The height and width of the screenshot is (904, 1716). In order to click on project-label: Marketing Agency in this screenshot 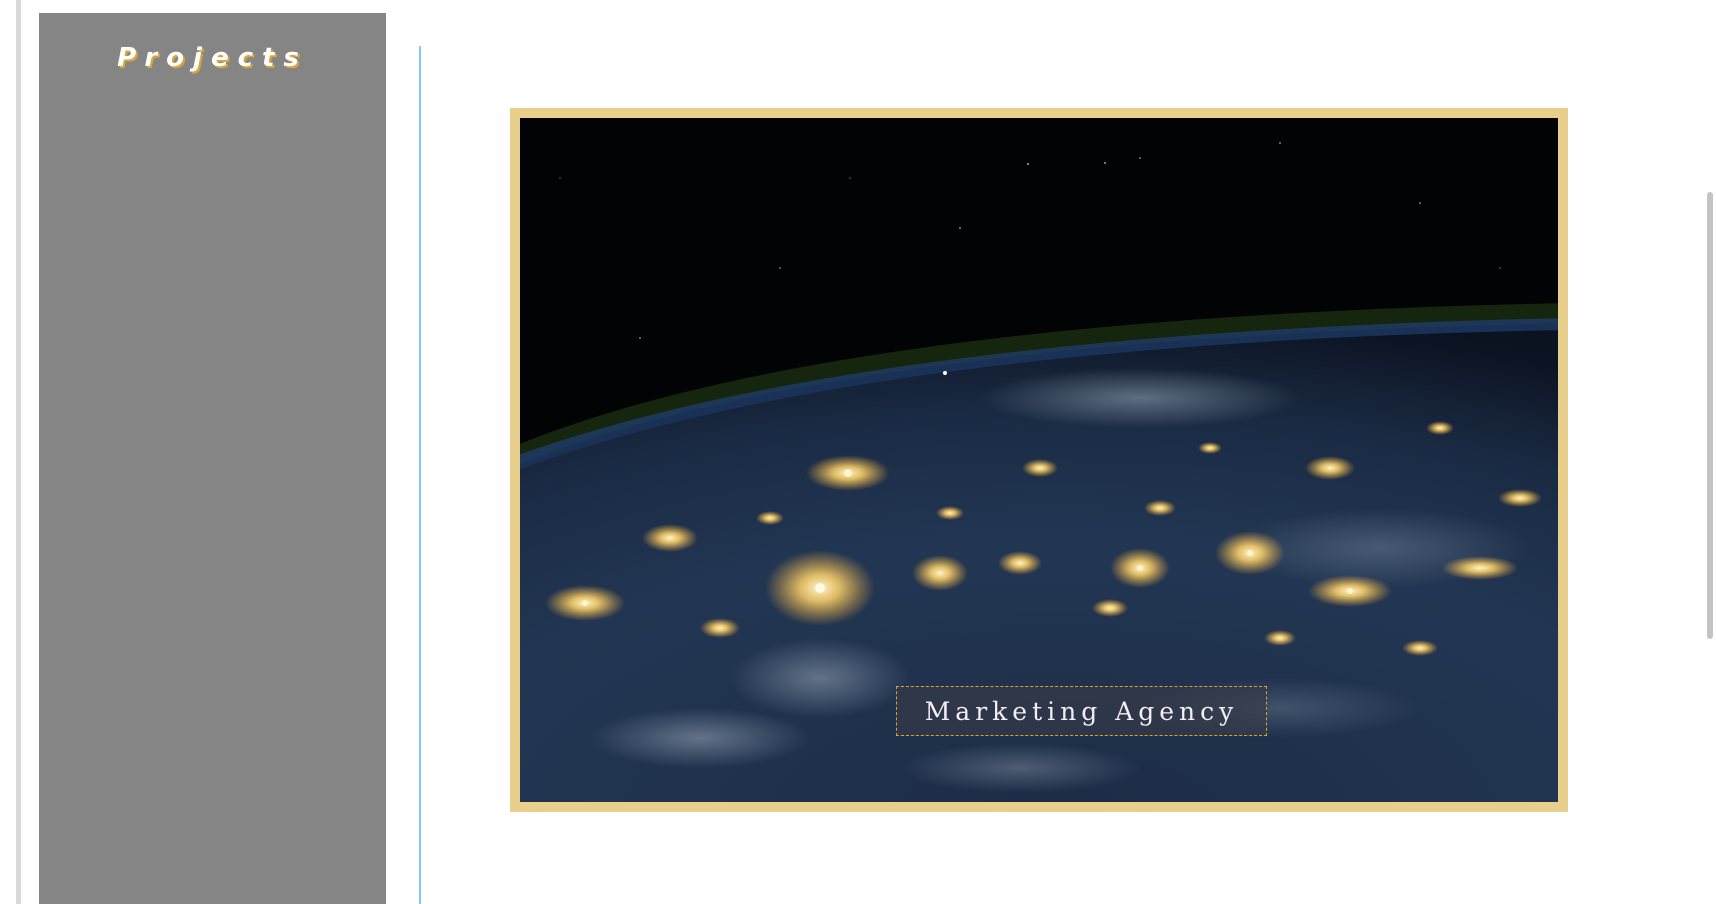, I will do `click(1081, 711)`.